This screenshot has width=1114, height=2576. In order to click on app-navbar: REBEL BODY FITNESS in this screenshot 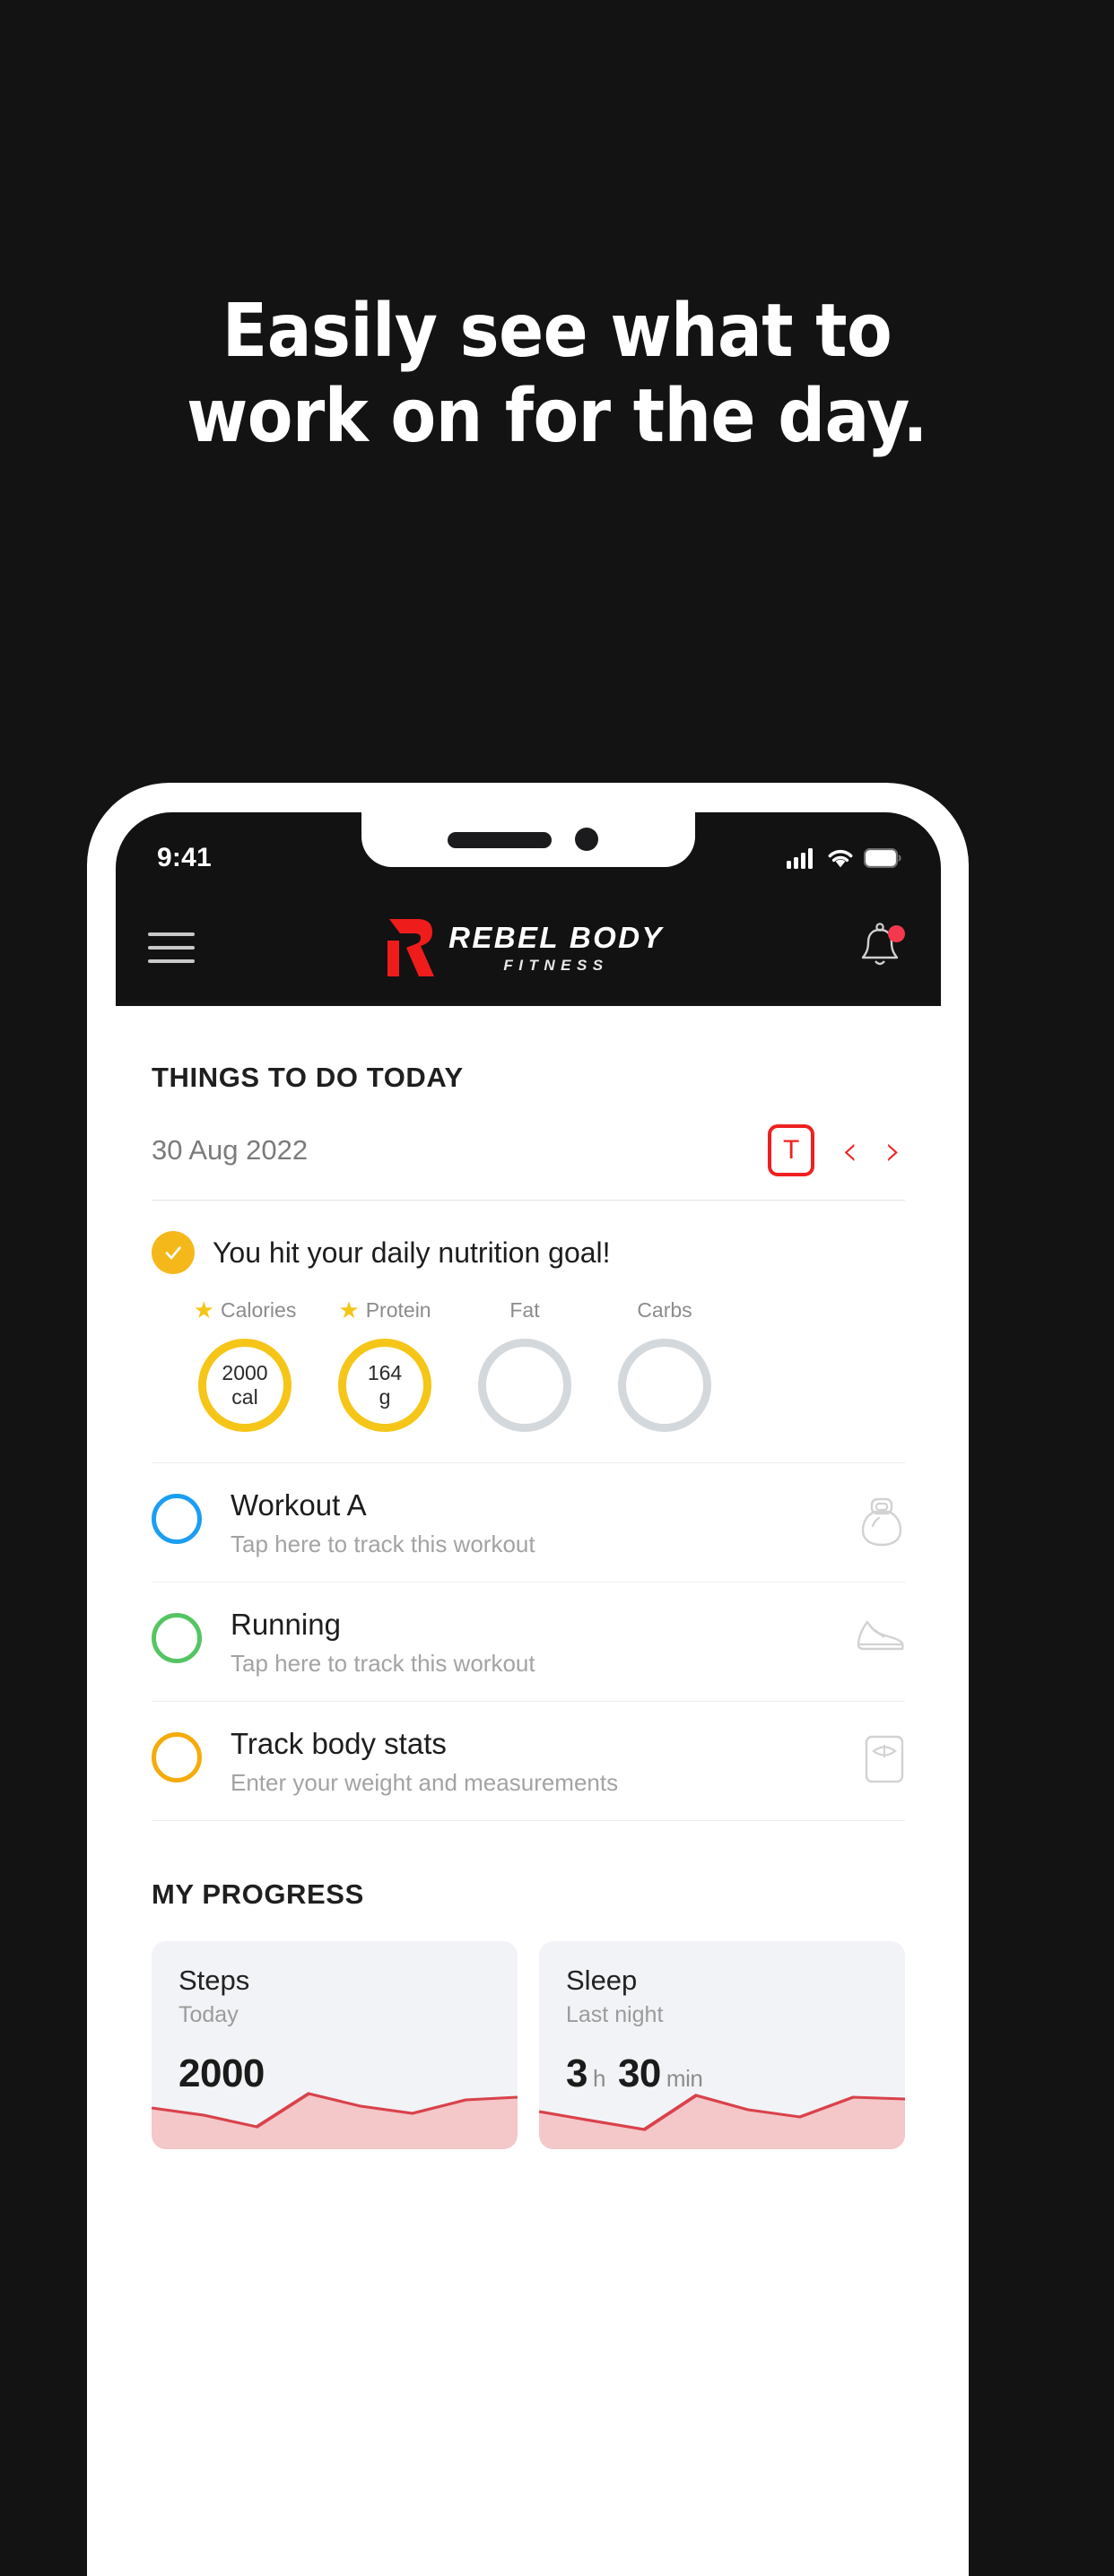, I will do `click(528, 947)`.